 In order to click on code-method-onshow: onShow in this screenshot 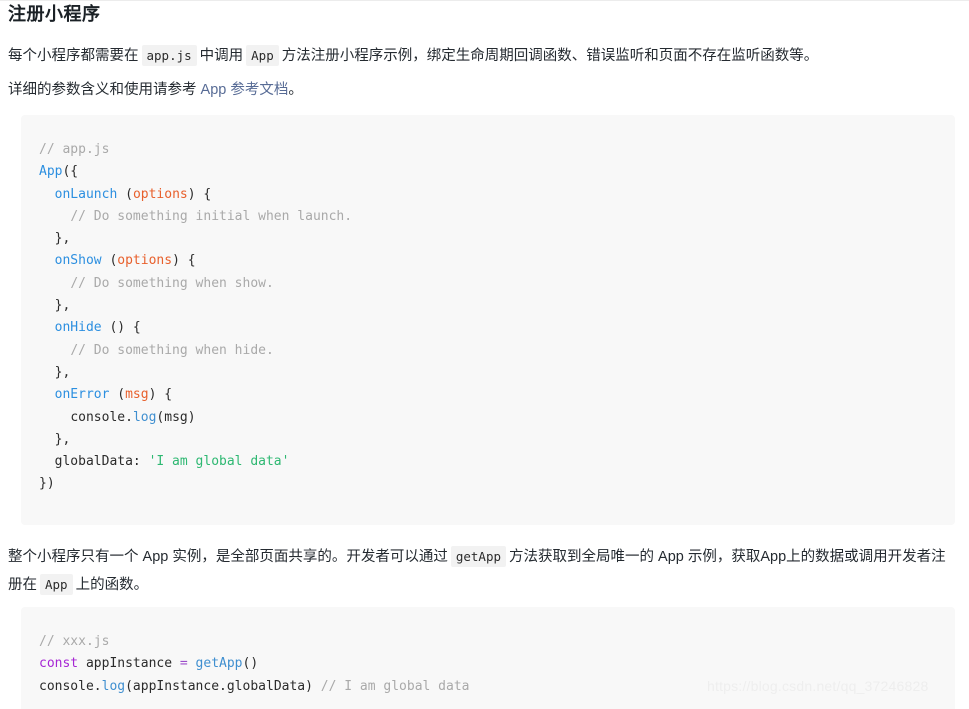, I will do `click(78, 261)`.